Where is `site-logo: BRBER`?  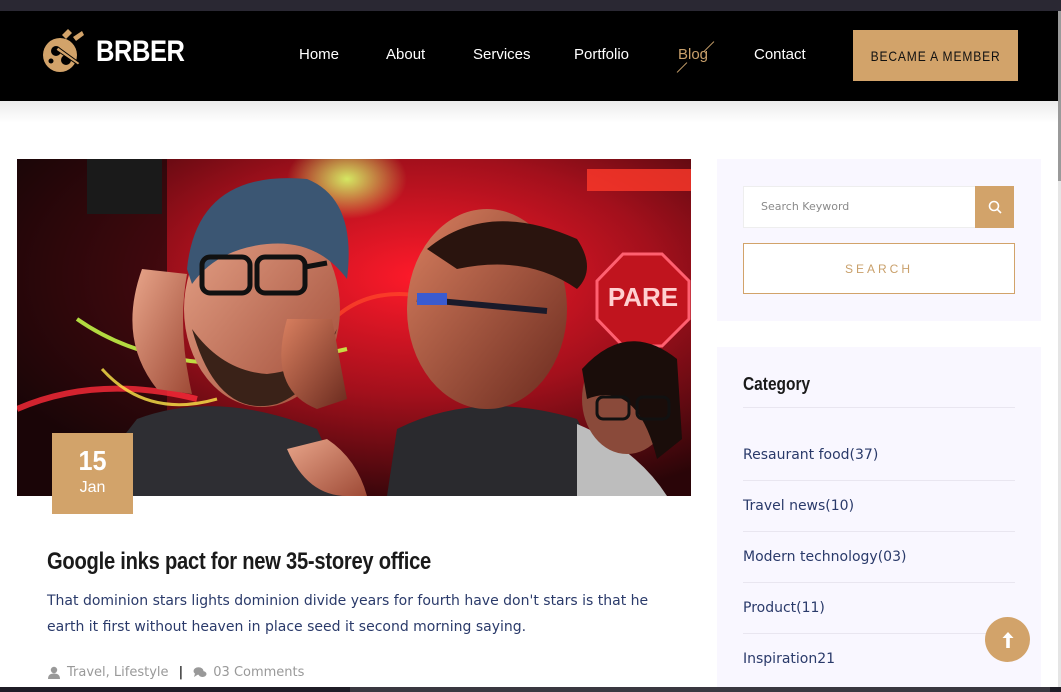
site-logo: BRBER is located at coordinates (119, 52).